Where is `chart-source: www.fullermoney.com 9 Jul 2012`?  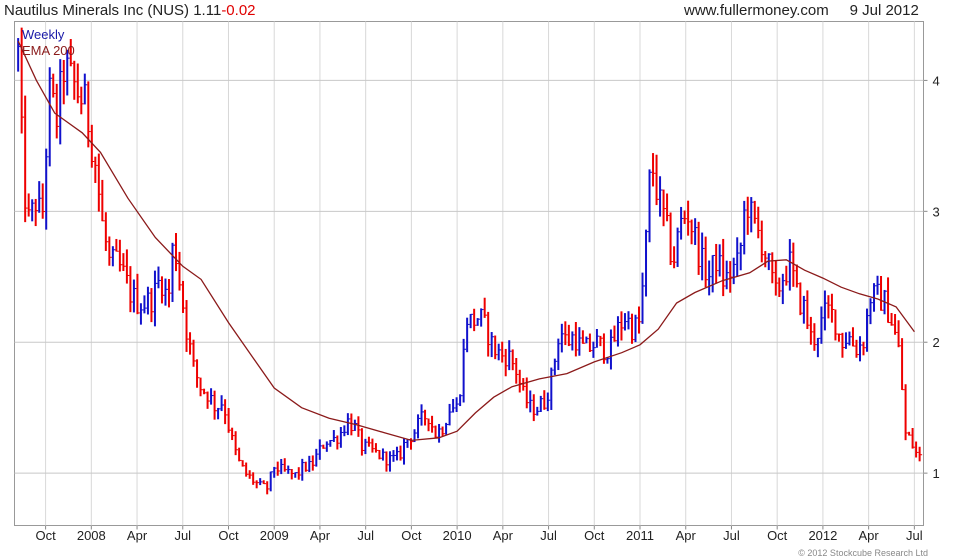 chart-source: www.fullermoney.com 9 Jul 2012 is located at coordinates (801, 10).